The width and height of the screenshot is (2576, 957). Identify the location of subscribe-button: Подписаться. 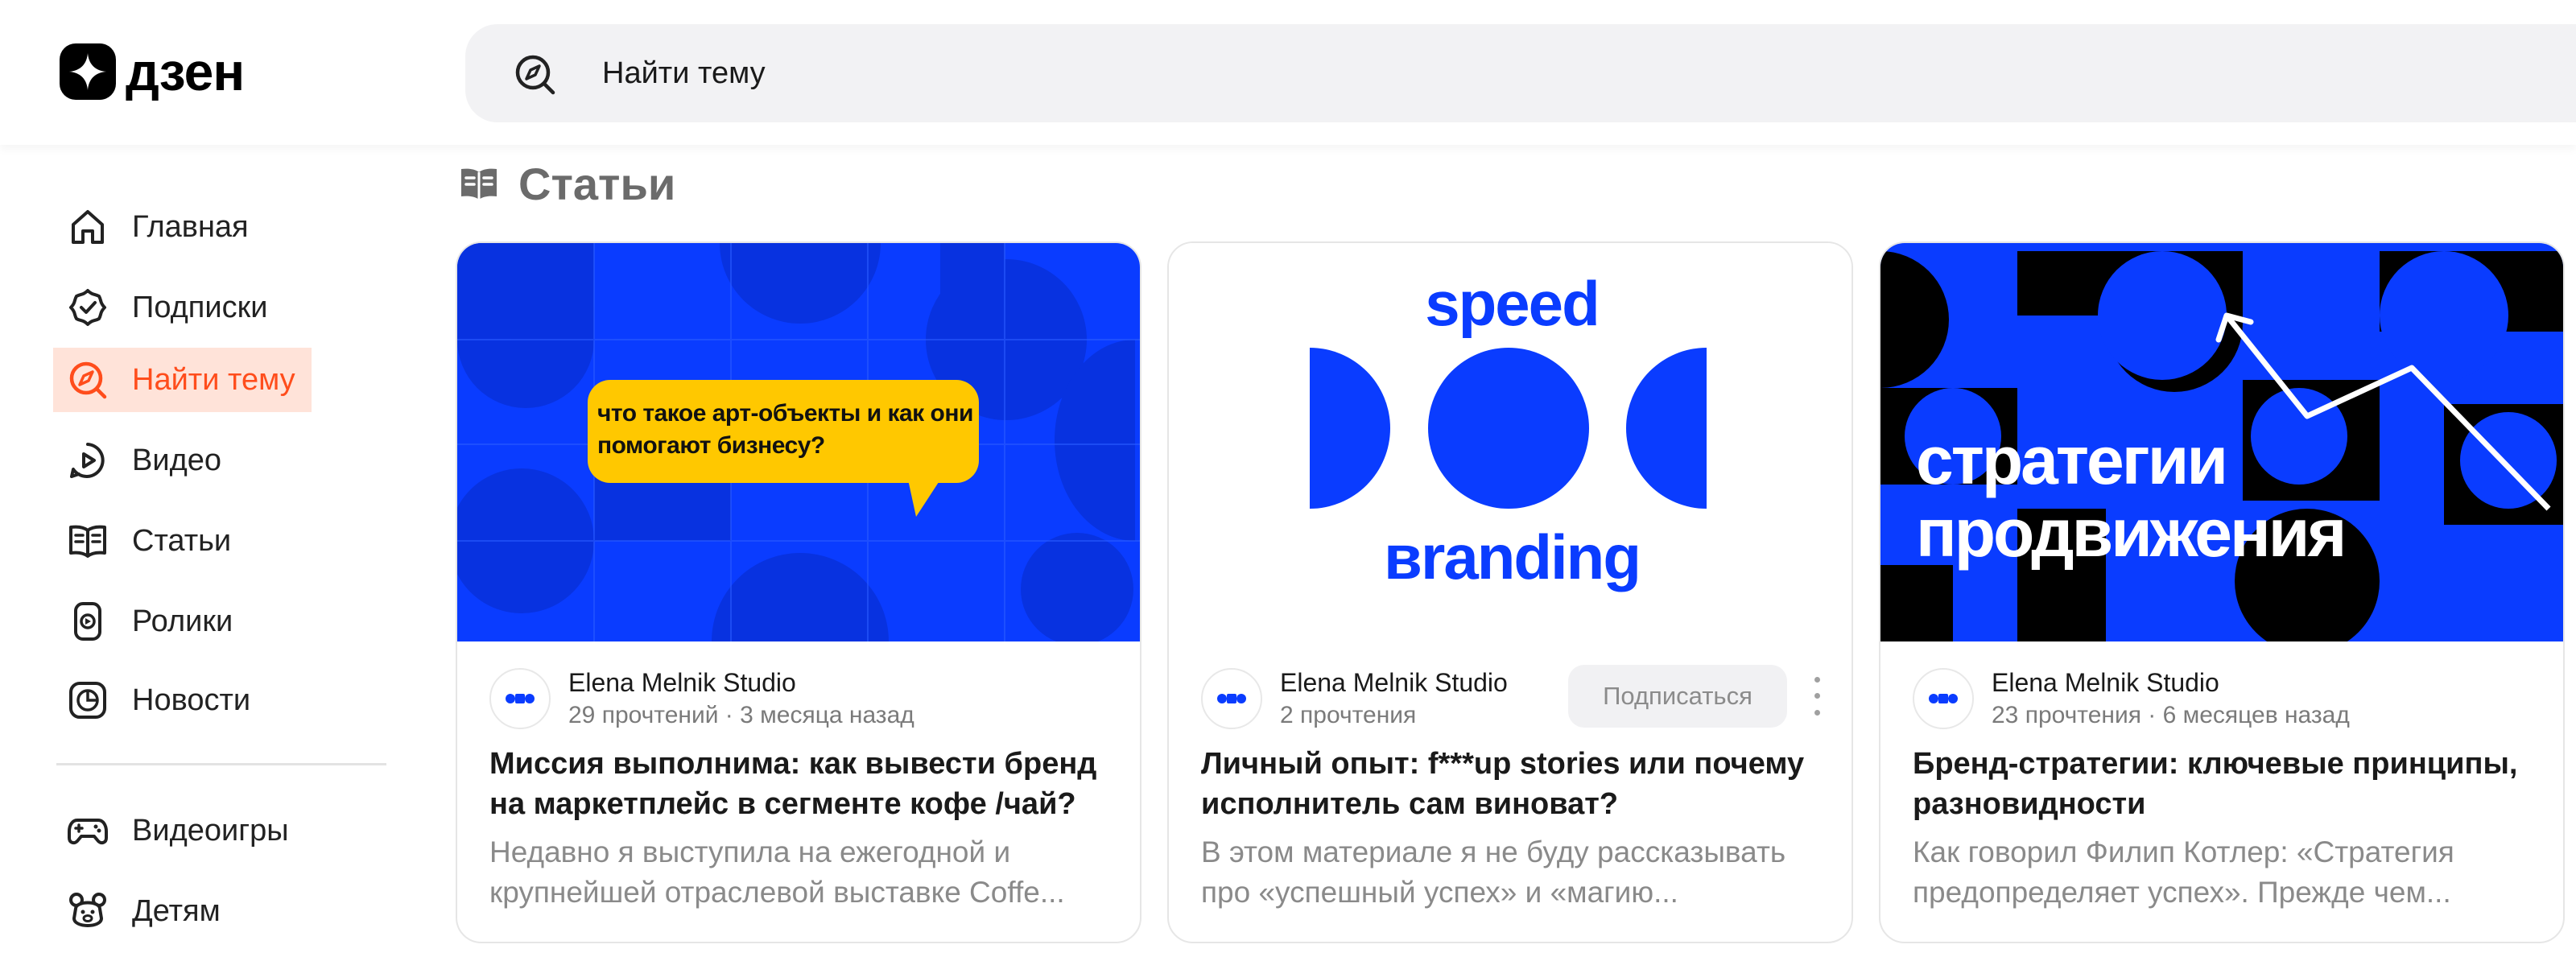
(1677, 697).